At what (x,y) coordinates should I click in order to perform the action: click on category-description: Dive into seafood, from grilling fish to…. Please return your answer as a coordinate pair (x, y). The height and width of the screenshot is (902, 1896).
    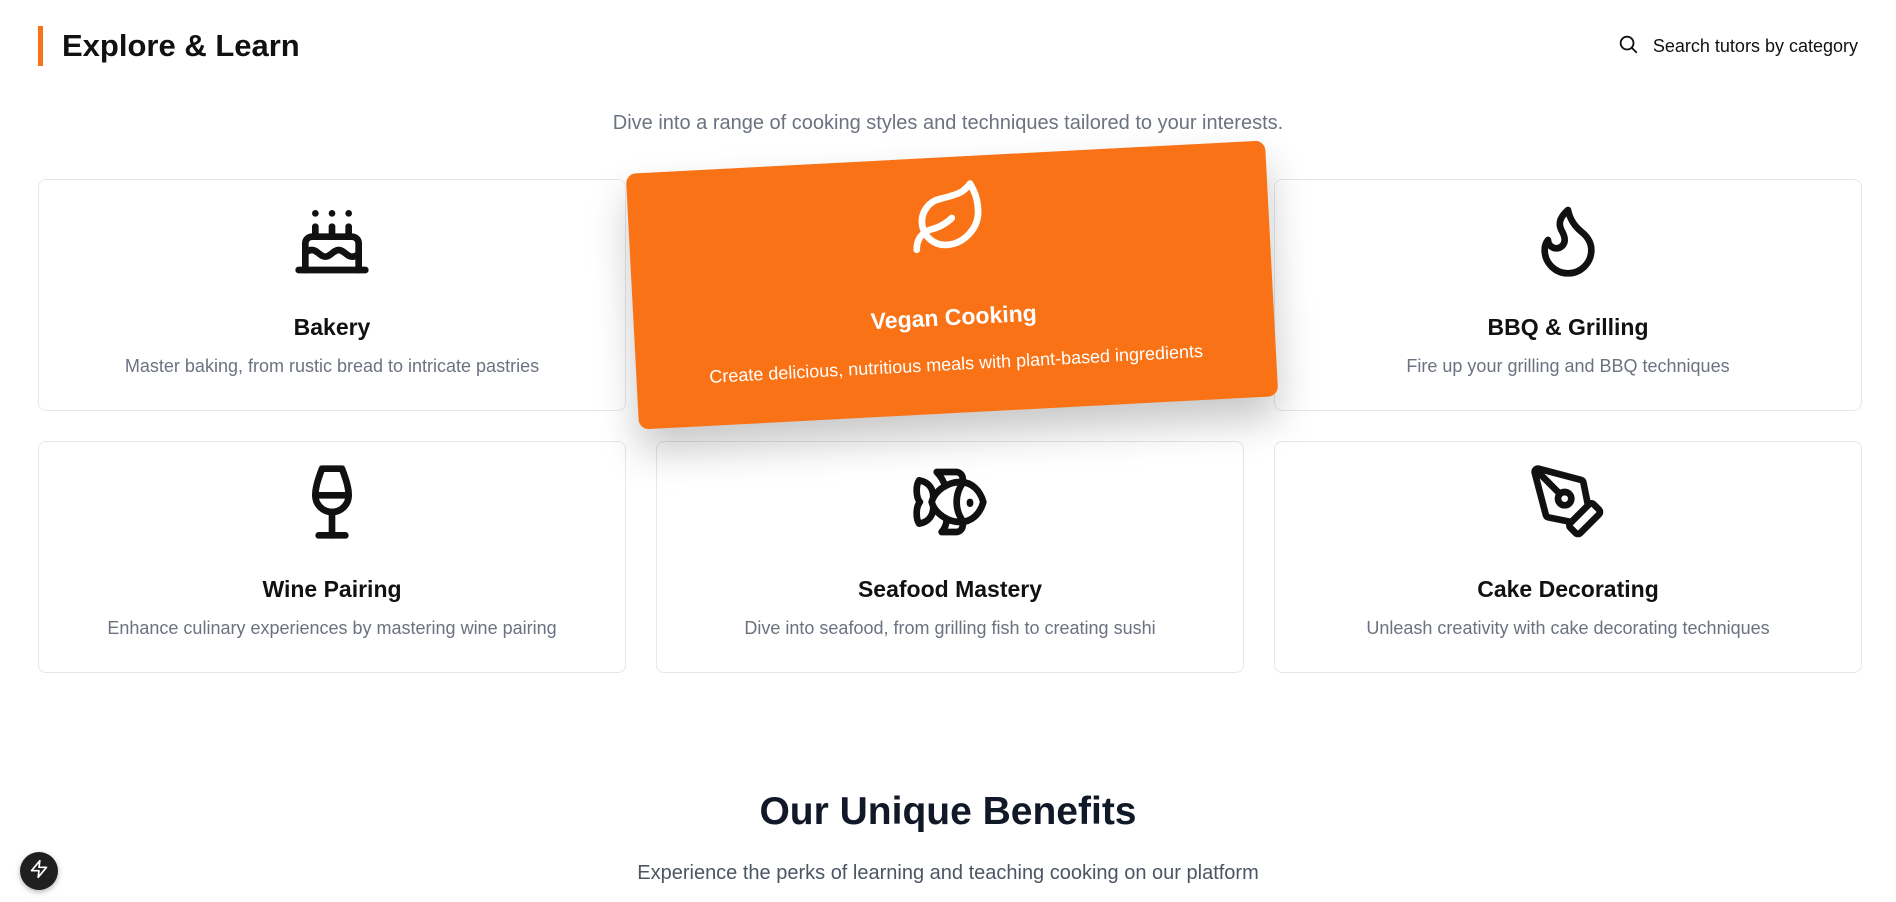
    Looking at the image, I should click on (950, 628).